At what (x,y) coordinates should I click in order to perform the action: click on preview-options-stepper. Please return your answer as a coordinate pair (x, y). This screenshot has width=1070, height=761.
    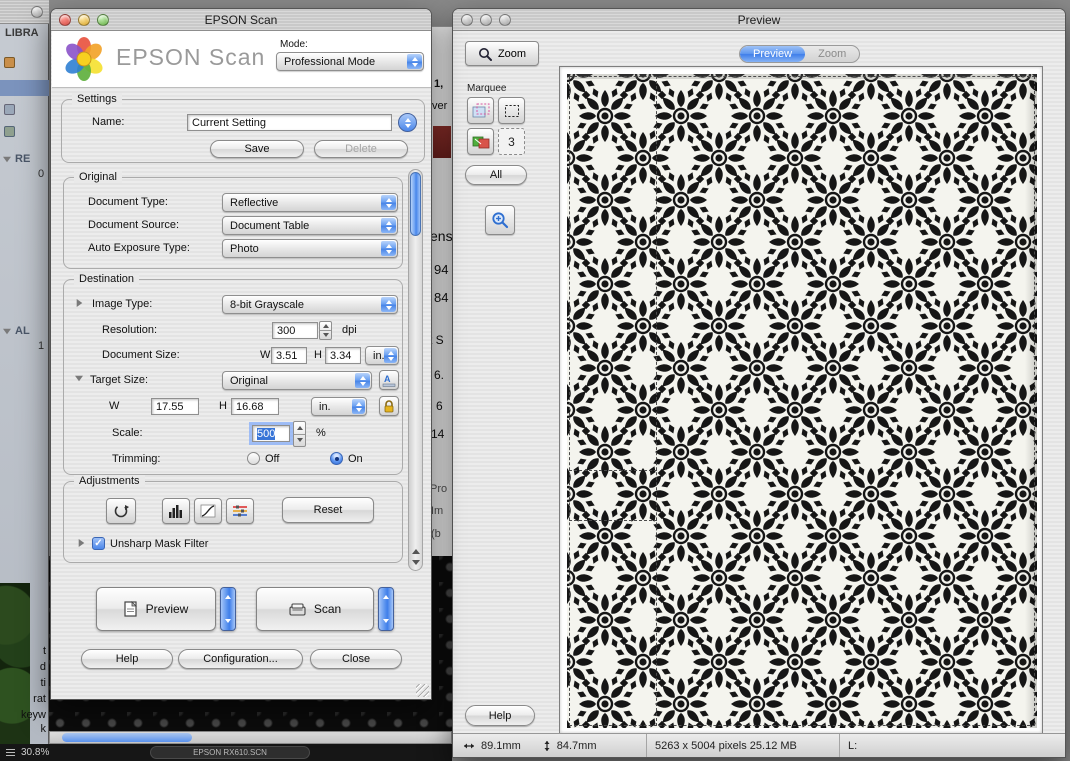
    Looking at the image, I should click on (228, 609).